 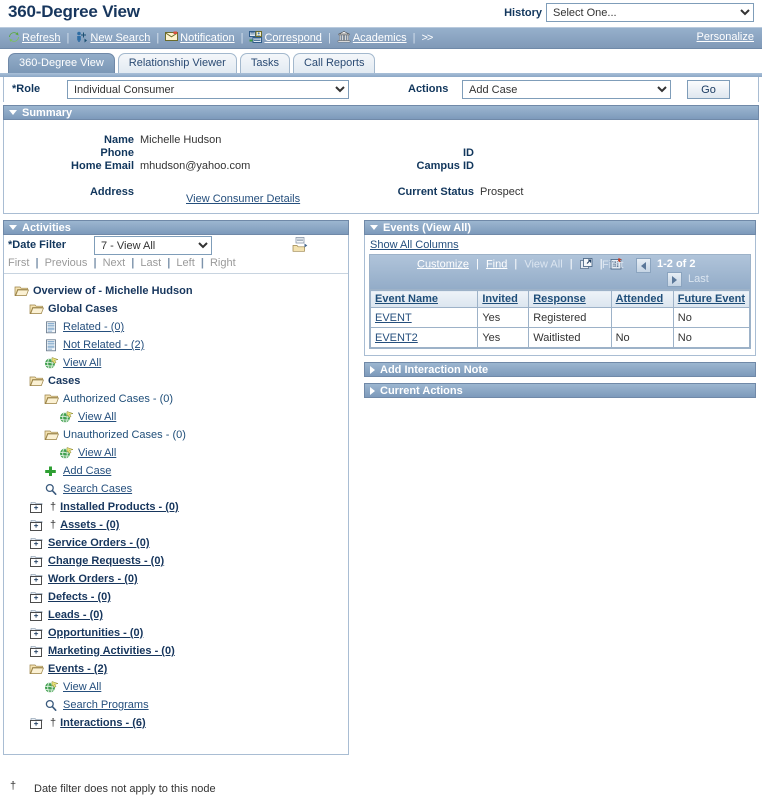 What do you see at coordinates (698, 279) in the screenshot?
I see `grid-last-label: Last` at bounding box center [698, 279].